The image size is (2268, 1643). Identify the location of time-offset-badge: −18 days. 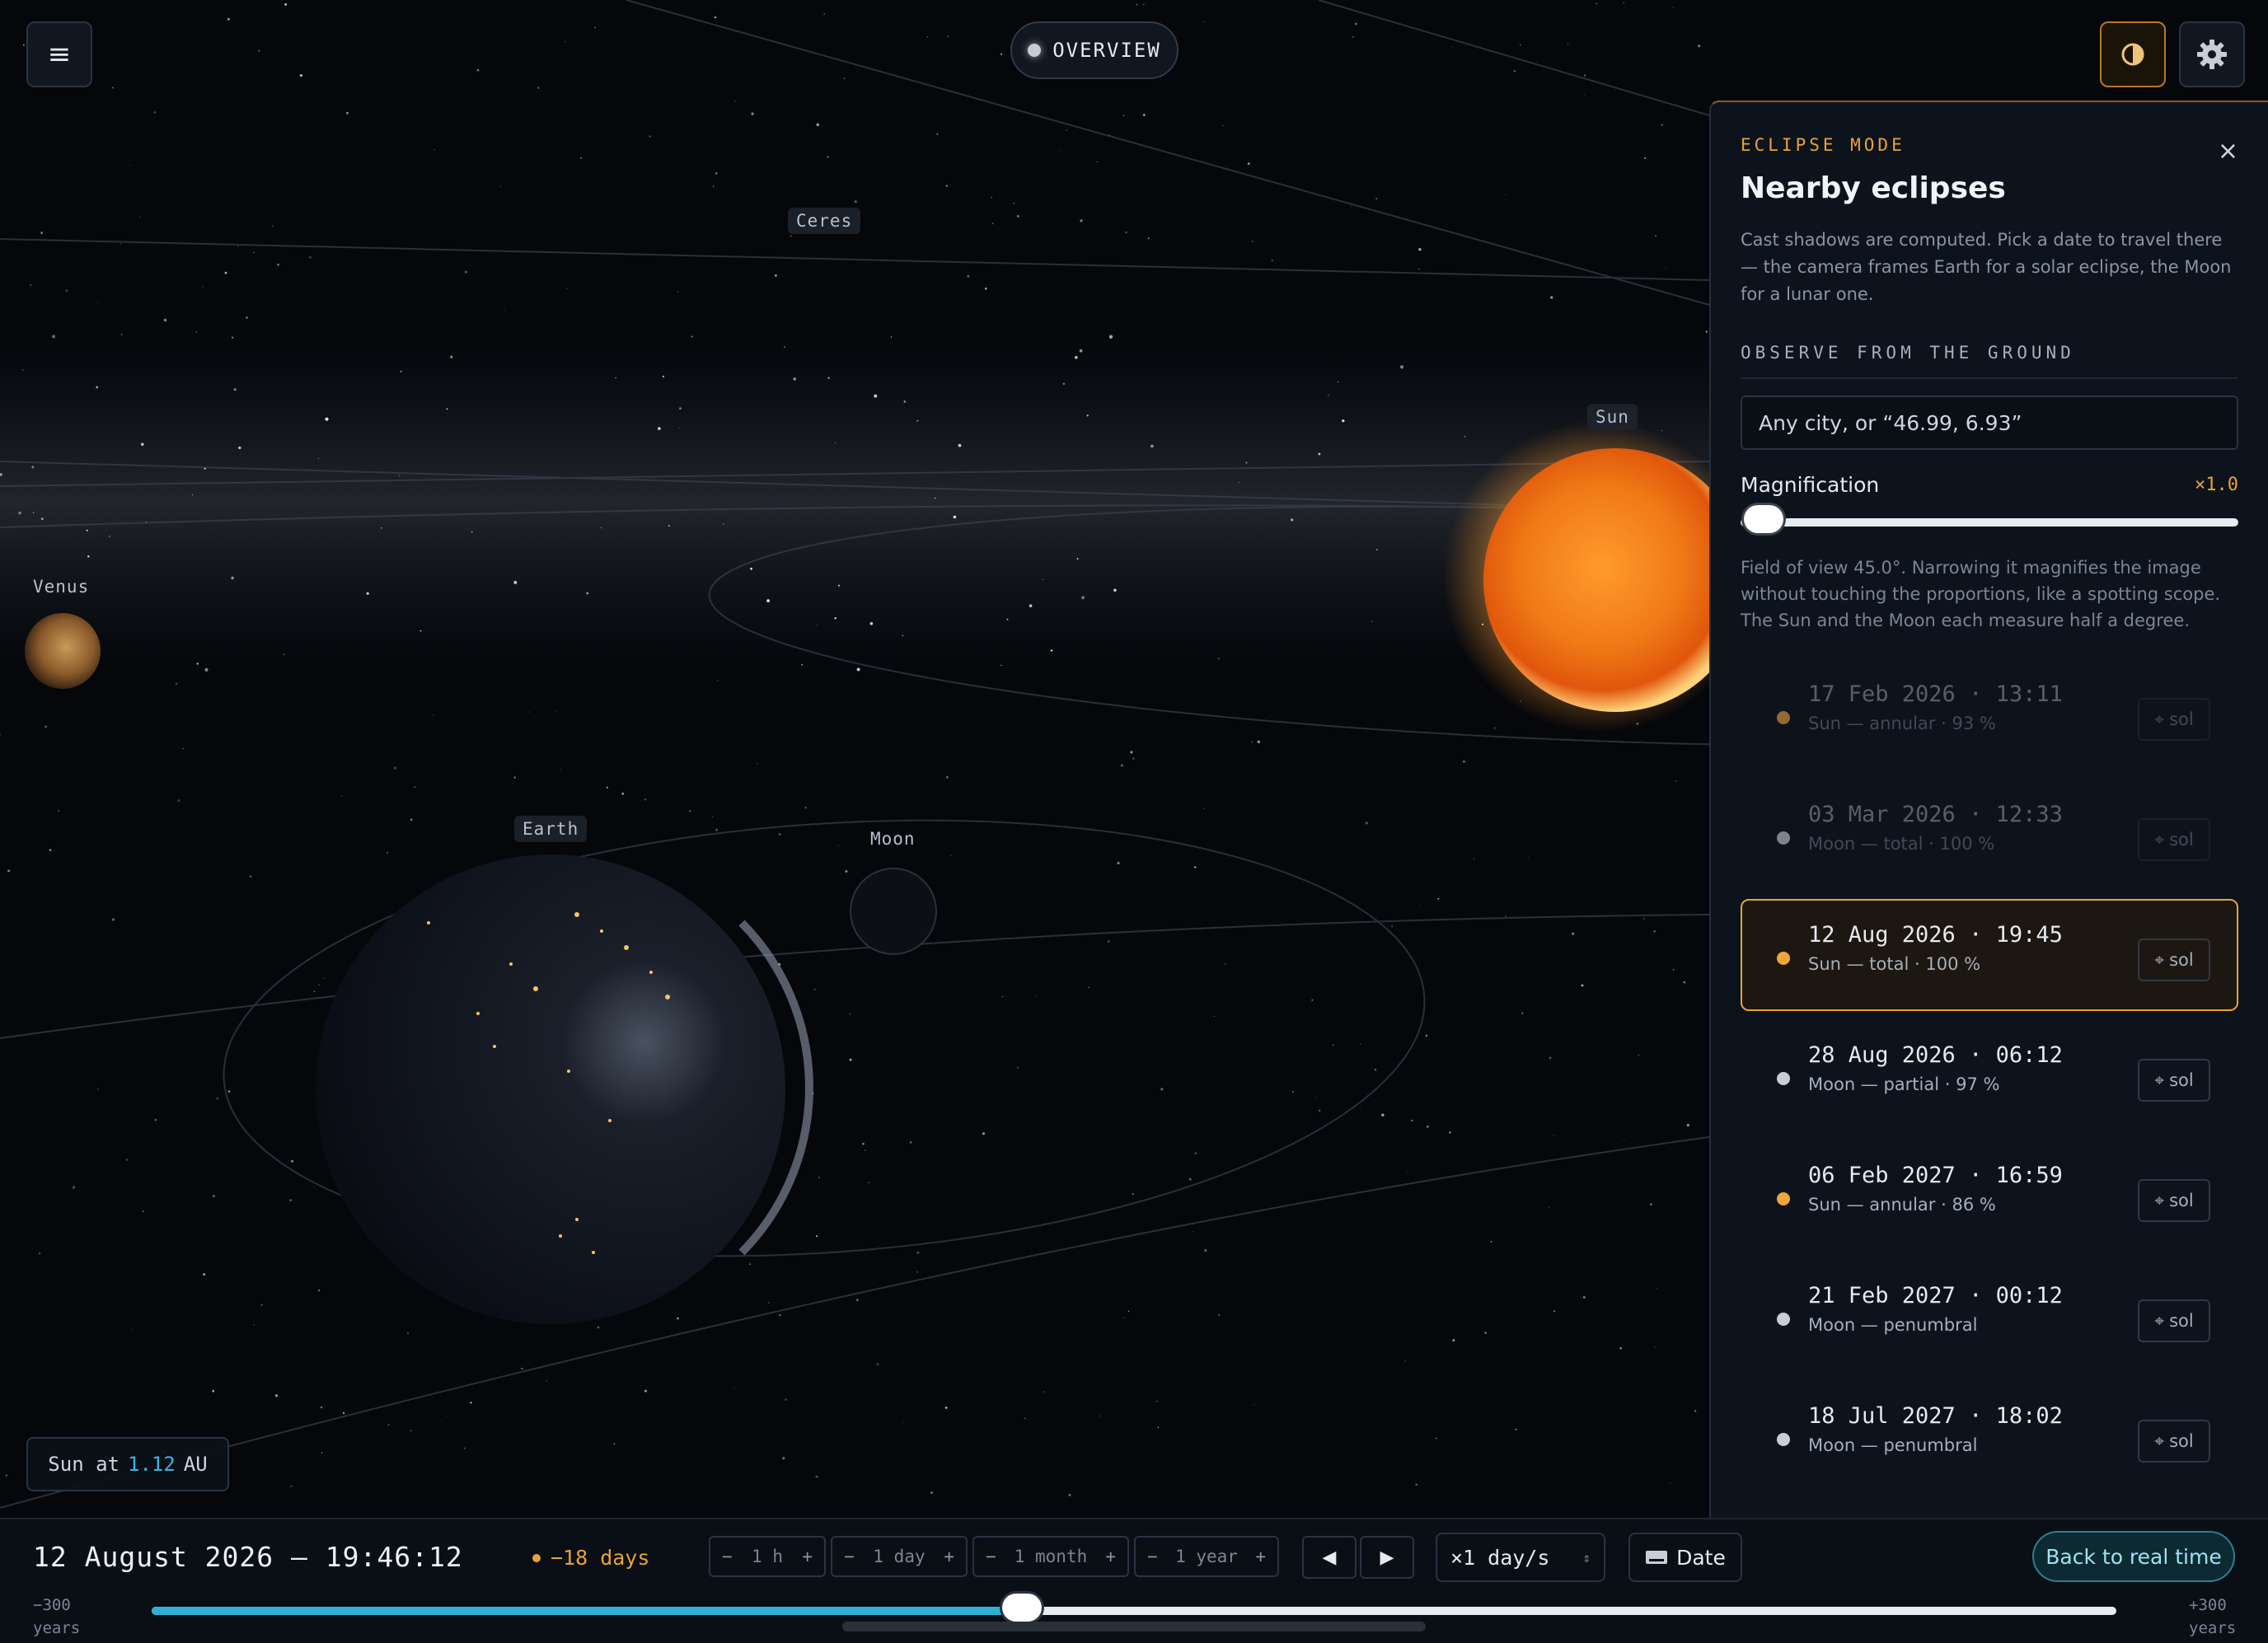
(590, 1558).